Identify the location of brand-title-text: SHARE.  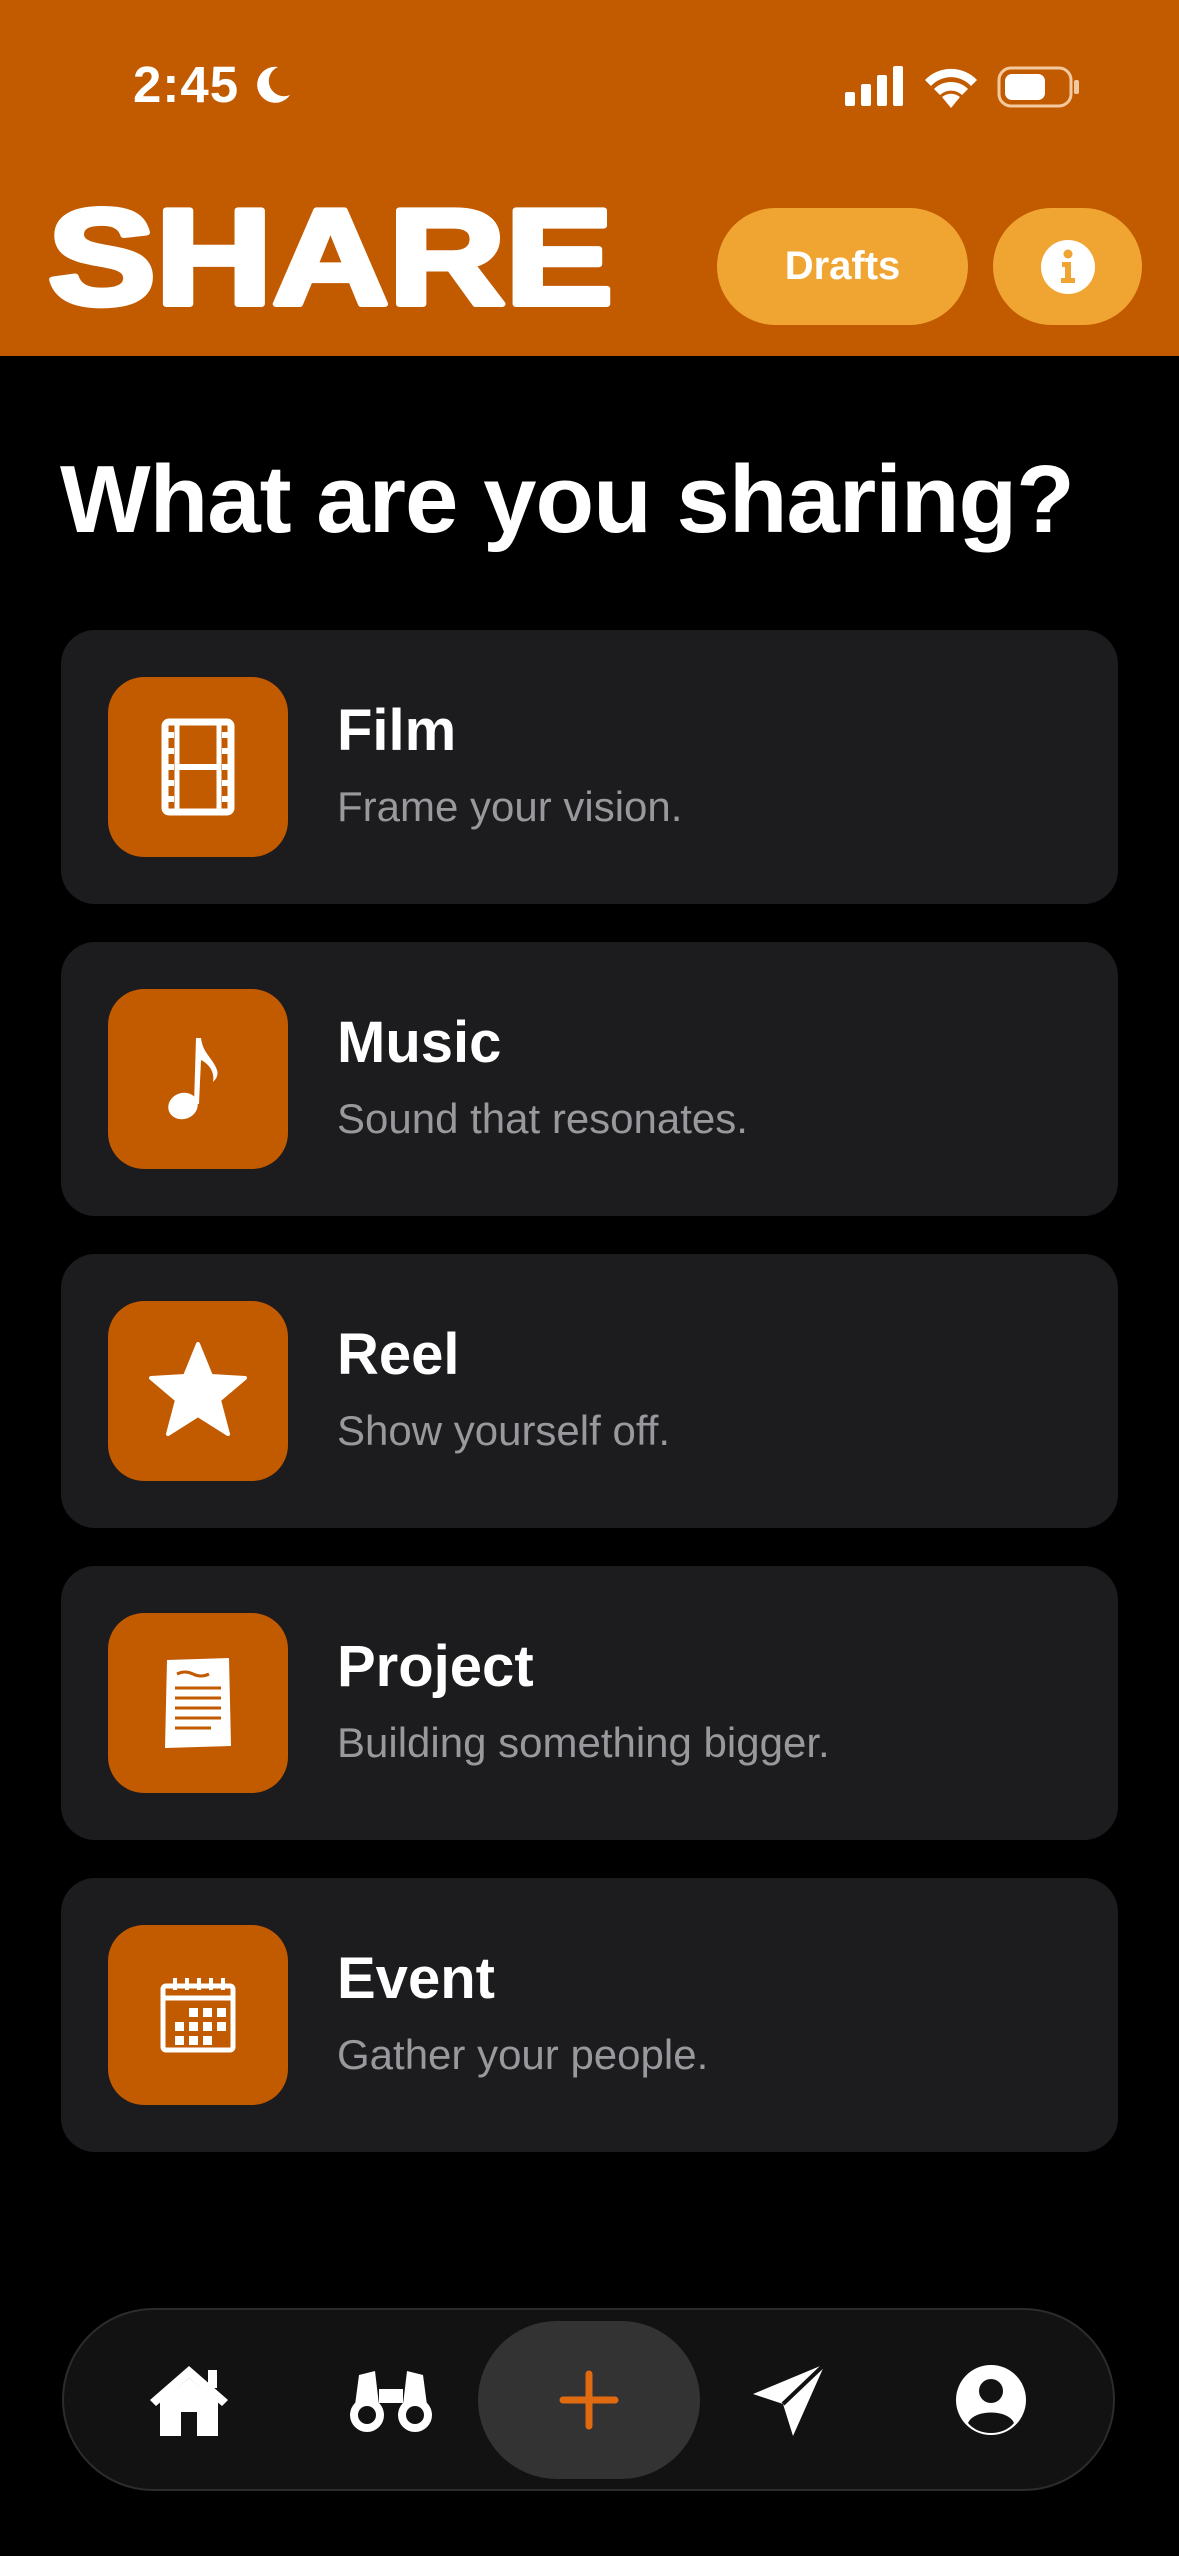
(330, 256).